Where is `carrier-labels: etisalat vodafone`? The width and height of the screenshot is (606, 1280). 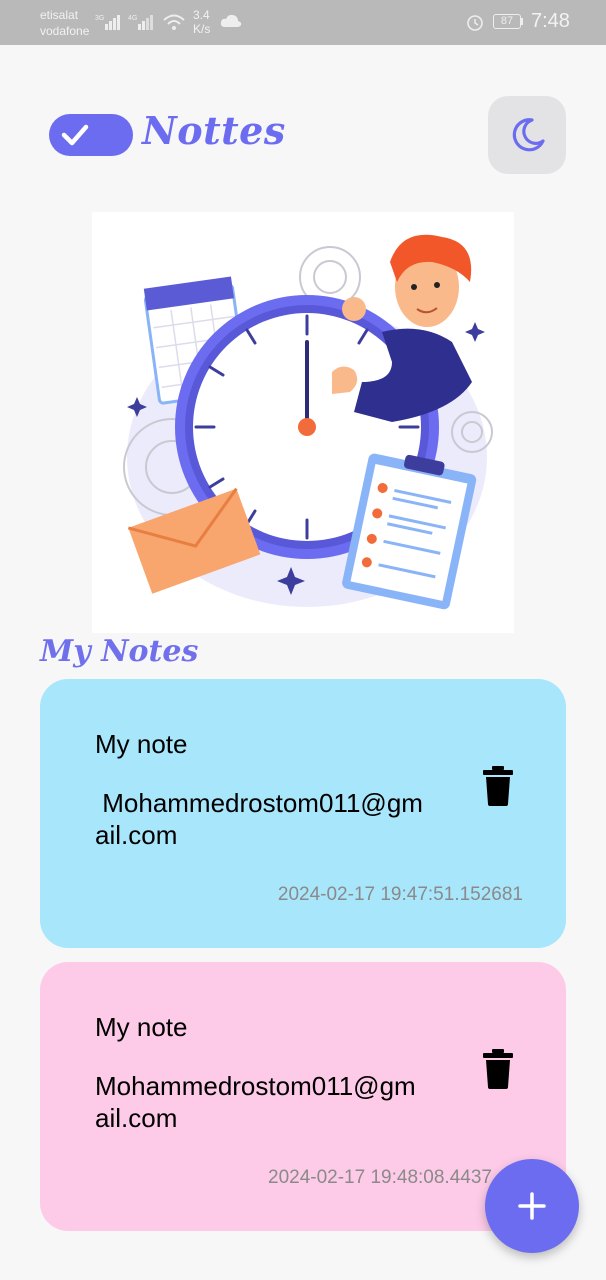
carrier-labels: etisalat vodafone is located at coordinates (64, 23).